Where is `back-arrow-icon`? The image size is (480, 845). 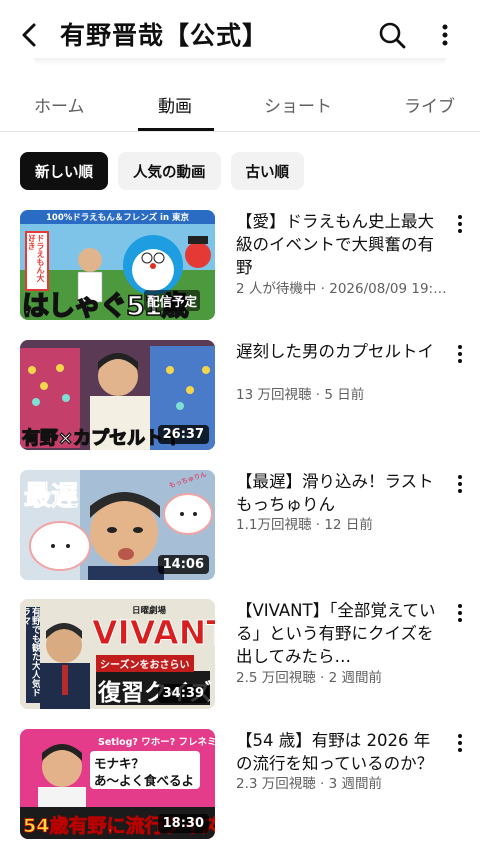
back-arrow-icon is located at coordinates (29, 35).